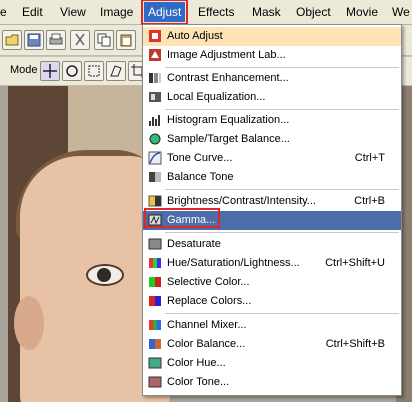  Describe the element at coordinates (272, 244) in the screenshot. I see `menu-item-desaturate: Desaturate` at that location.